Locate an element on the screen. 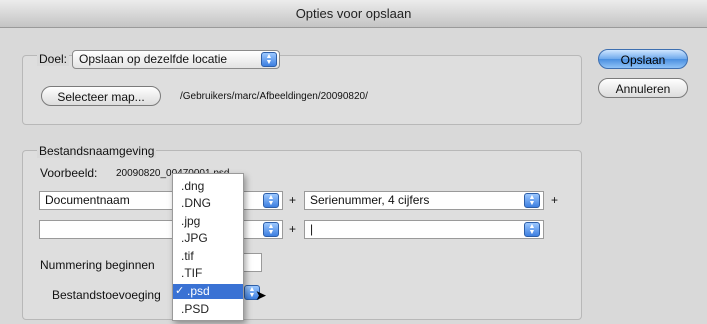  name-part-4-dropdown: | ▲ ▼ is located at coordinates (424, 229).